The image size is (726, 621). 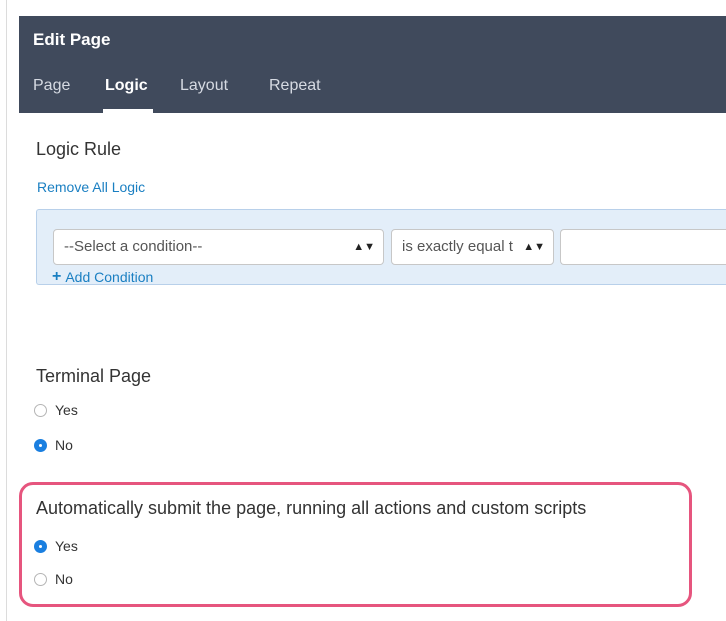 I want to click on terminal-page-no-option: No, so click(x=53, y=445).